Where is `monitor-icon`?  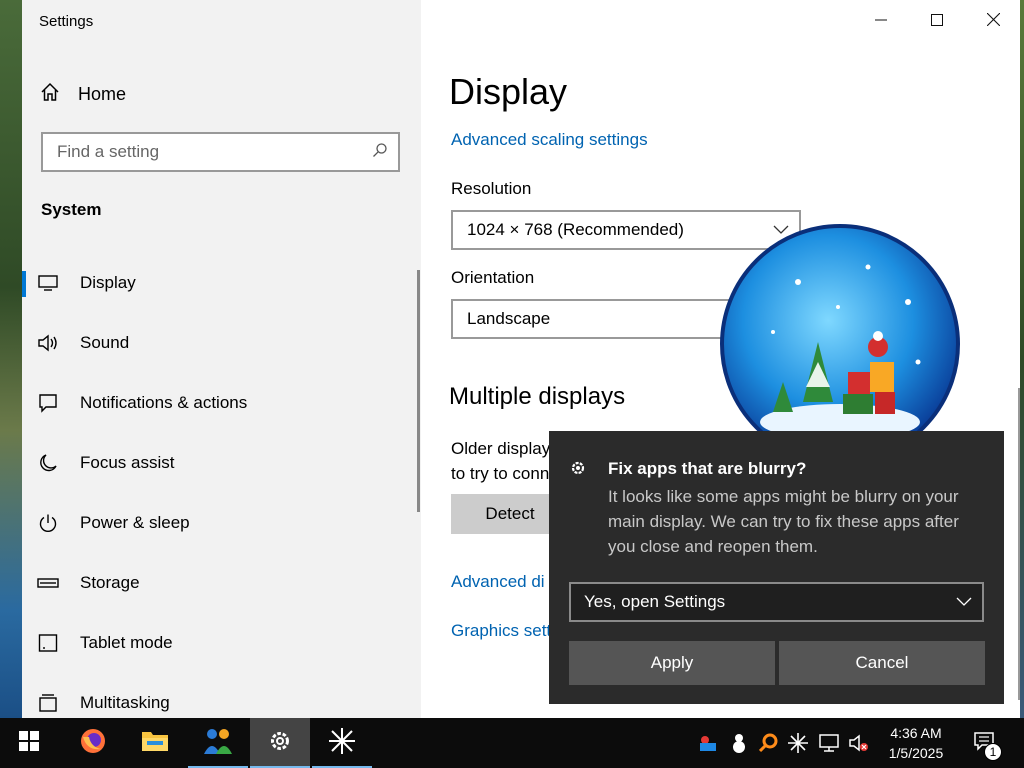 monitor-icon is located at coordinates (51, 283).